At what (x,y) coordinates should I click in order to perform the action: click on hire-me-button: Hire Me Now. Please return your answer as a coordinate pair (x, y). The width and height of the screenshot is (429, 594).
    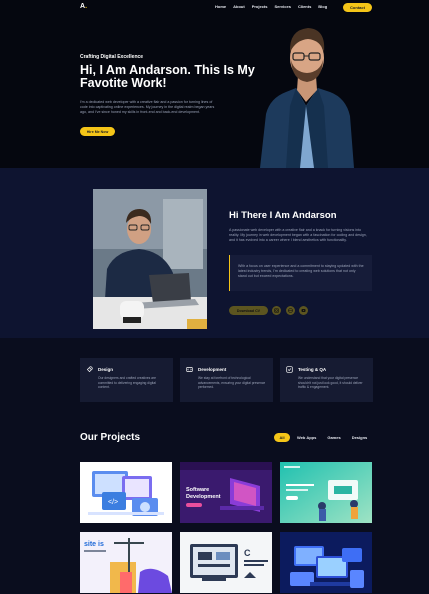
    Looking at the image, I should click on (97, 131).